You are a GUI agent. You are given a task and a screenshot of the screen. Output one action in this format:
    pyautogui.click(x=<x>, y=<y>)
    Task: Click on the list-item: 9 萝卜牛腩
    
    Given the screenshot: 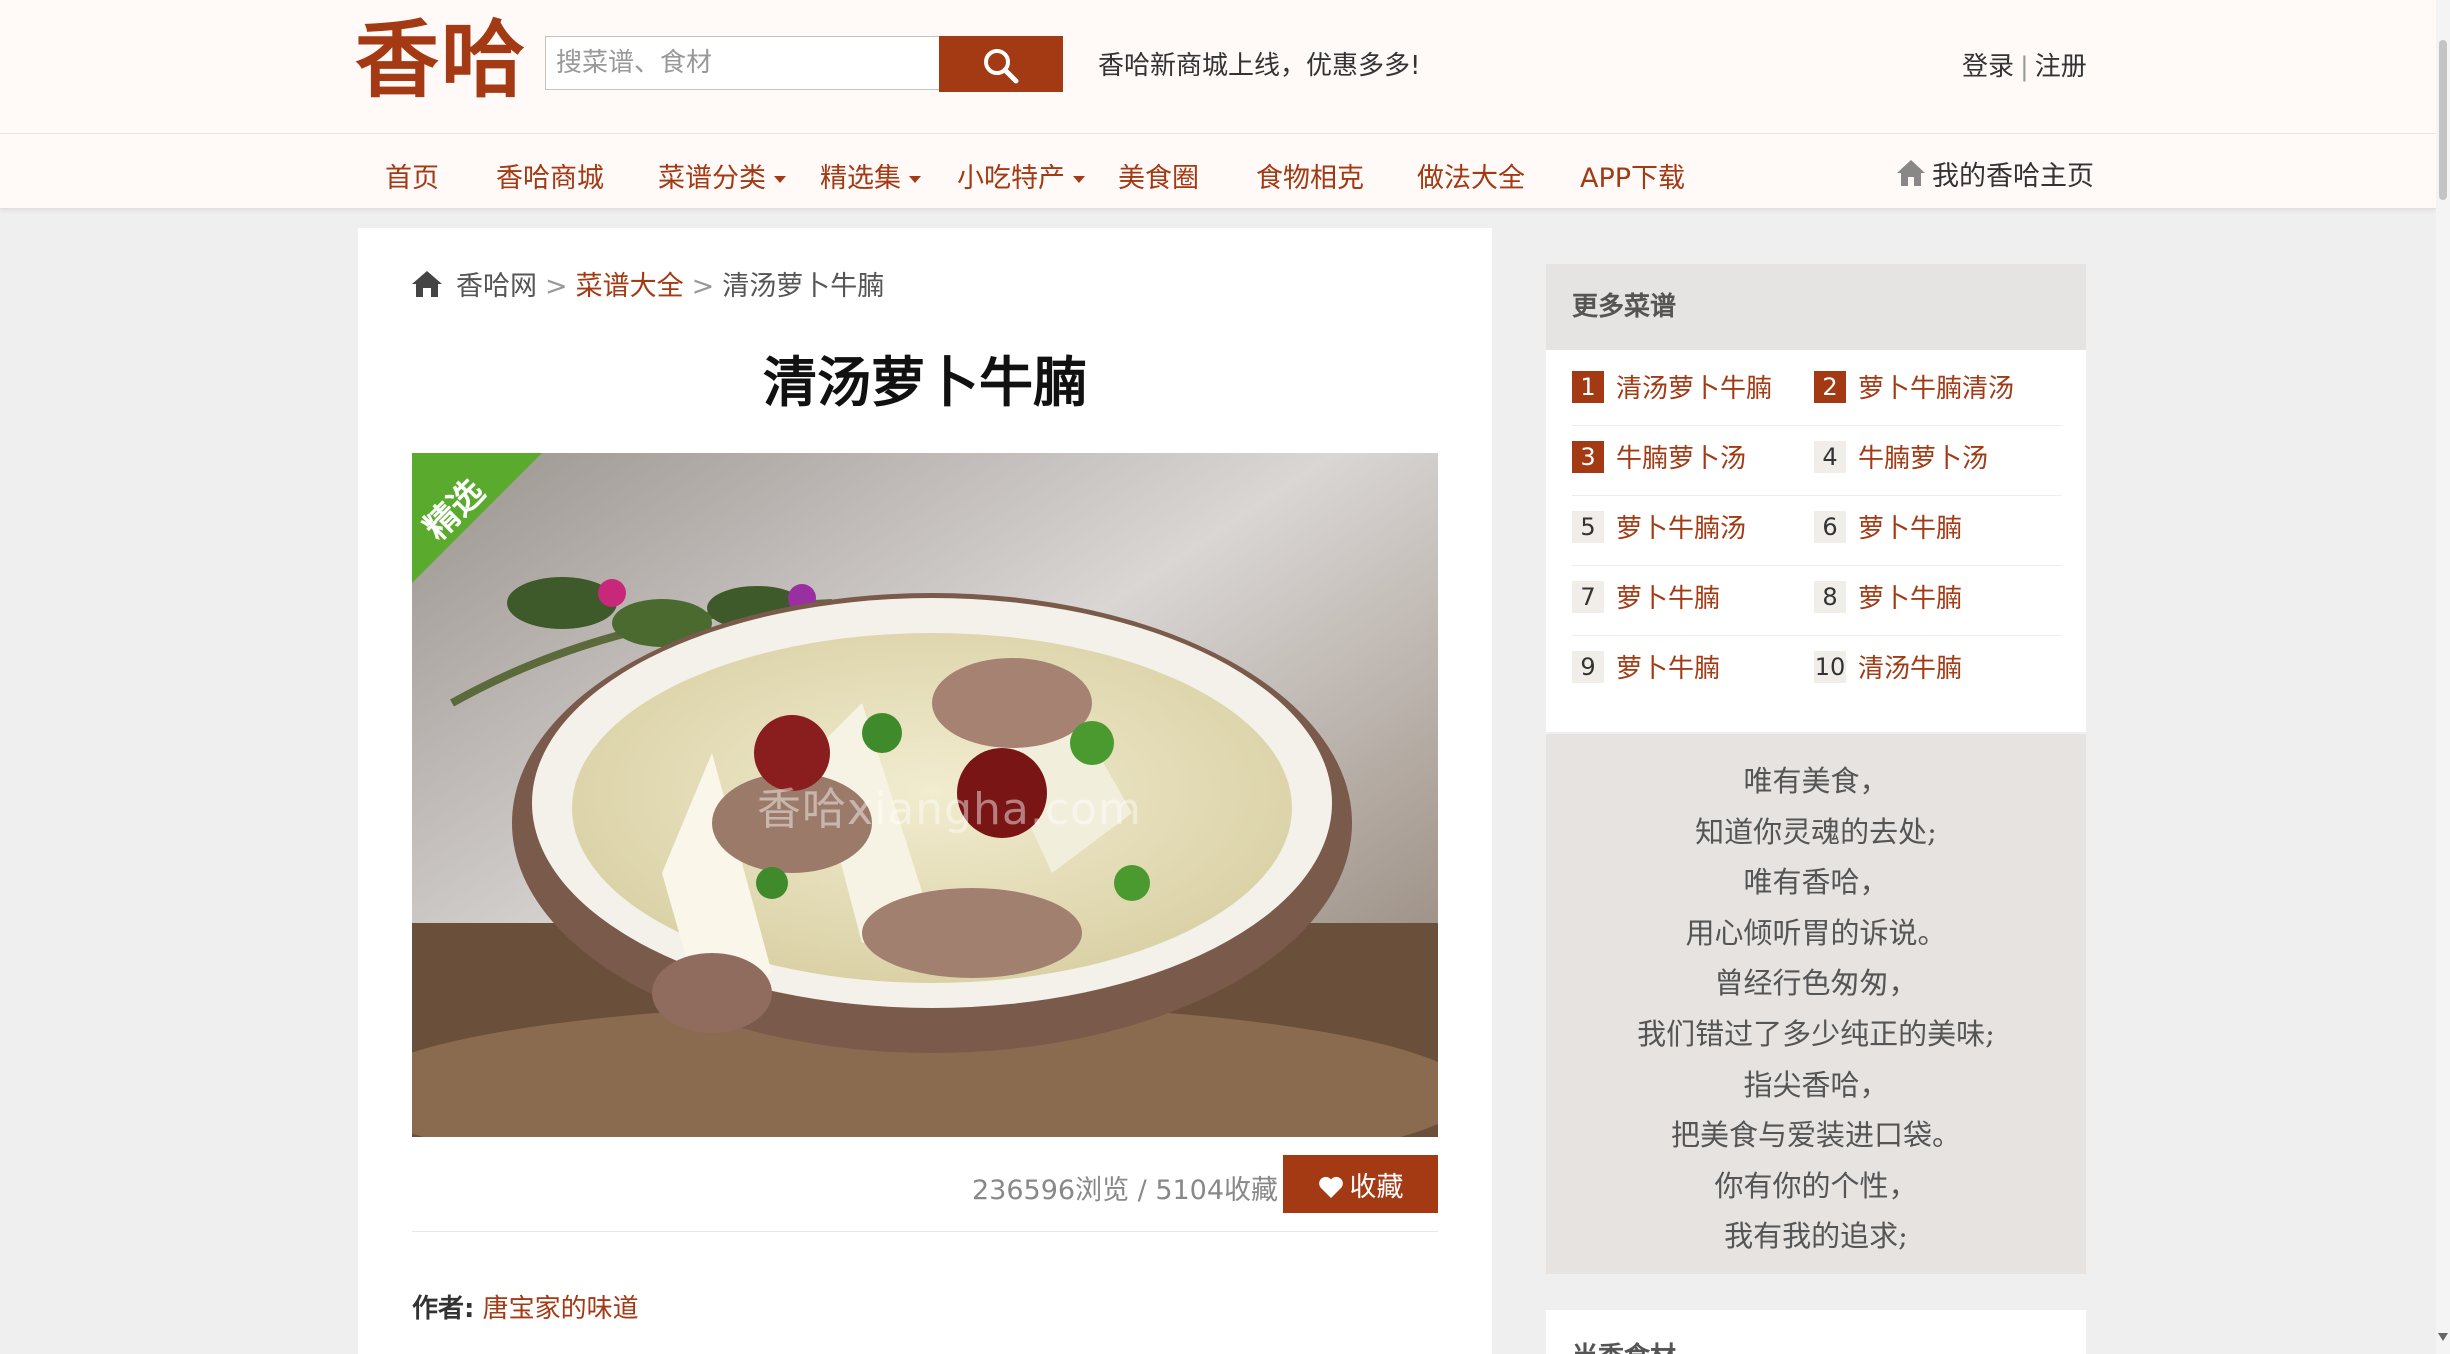 What is the action you would take?
    pyautogui.click(x=1646, y=666)
    